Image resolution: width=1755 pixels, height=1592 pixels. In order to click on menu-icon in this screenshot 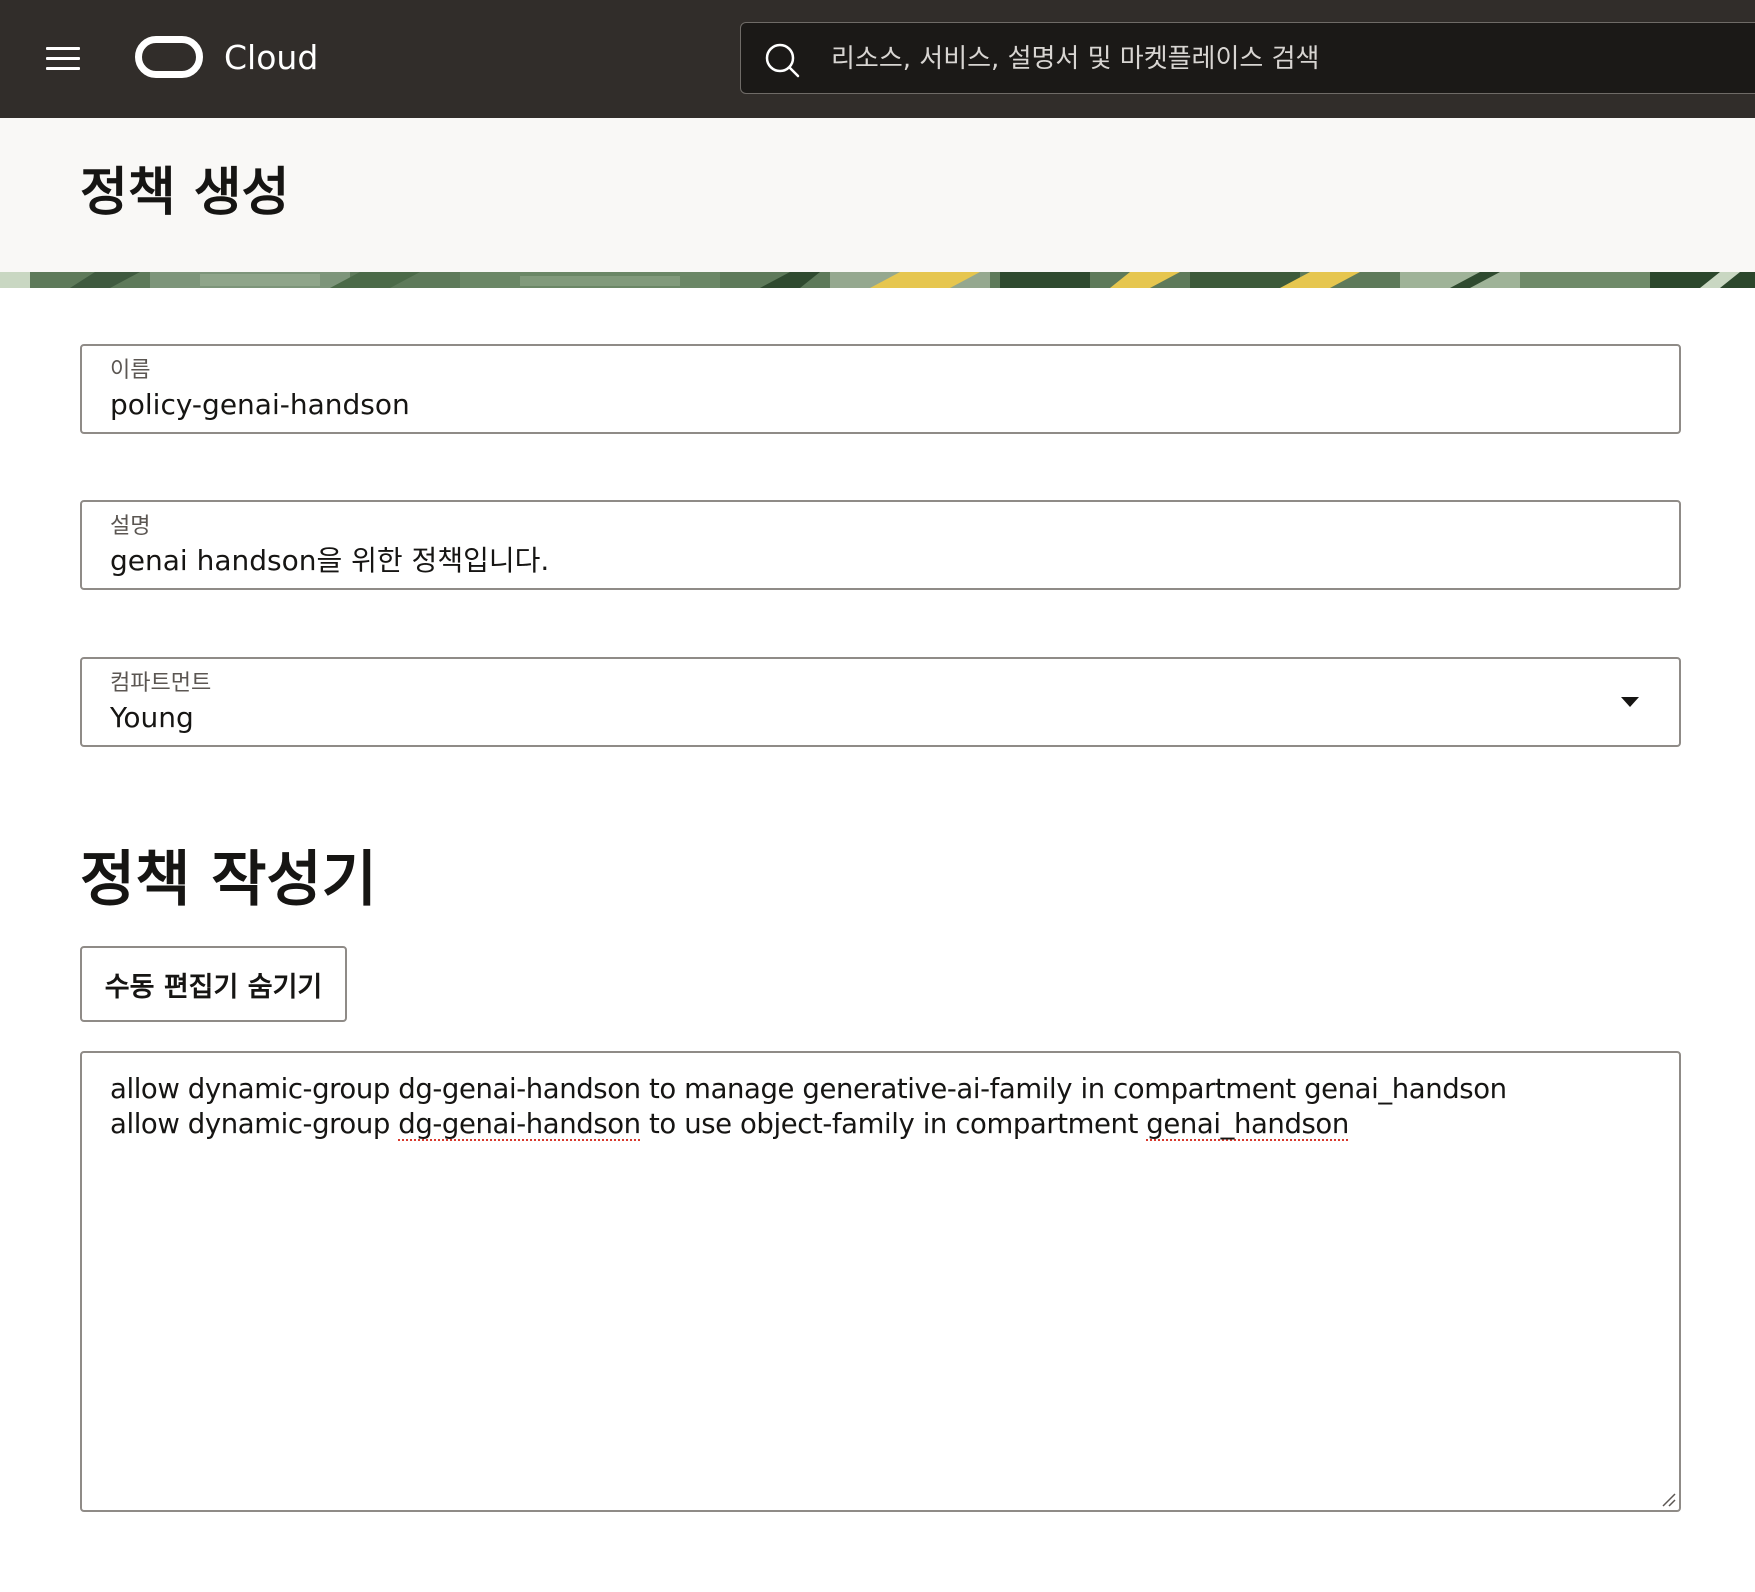, I will do `click(64, 59)`.